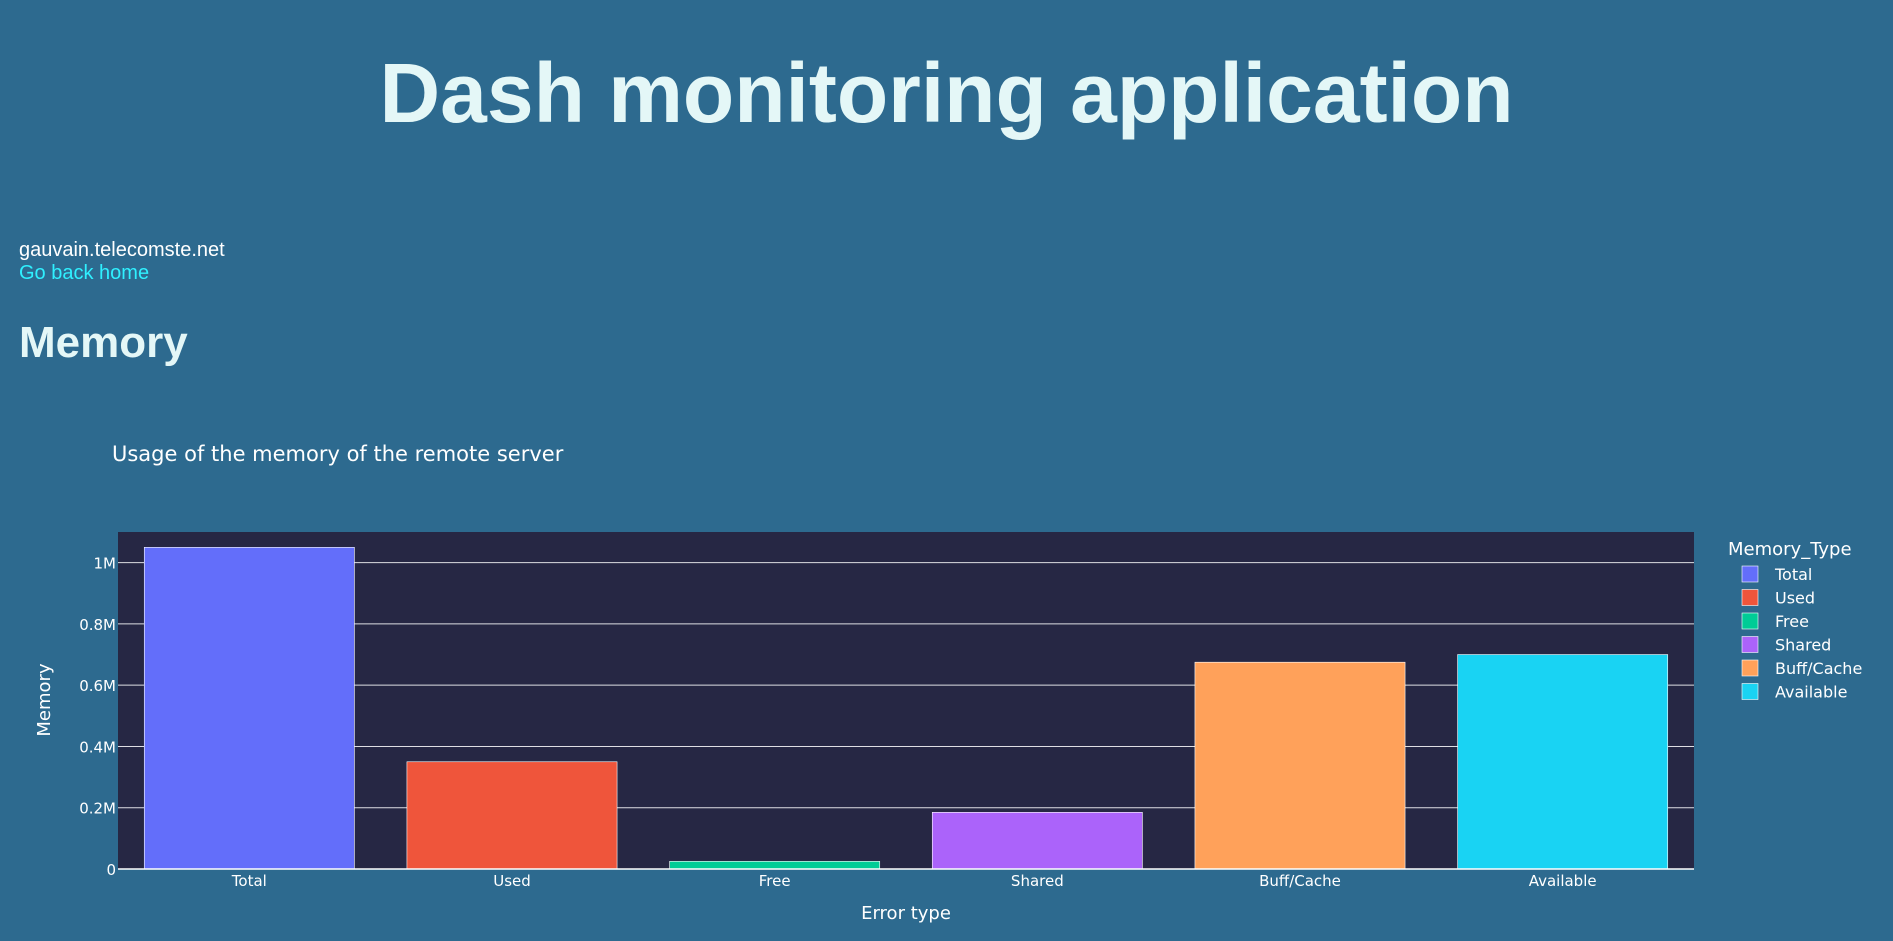 This screenshot has height=941, width=1893. I want to click on host-name: gauvain.telecomste.net, so click(122, 250).